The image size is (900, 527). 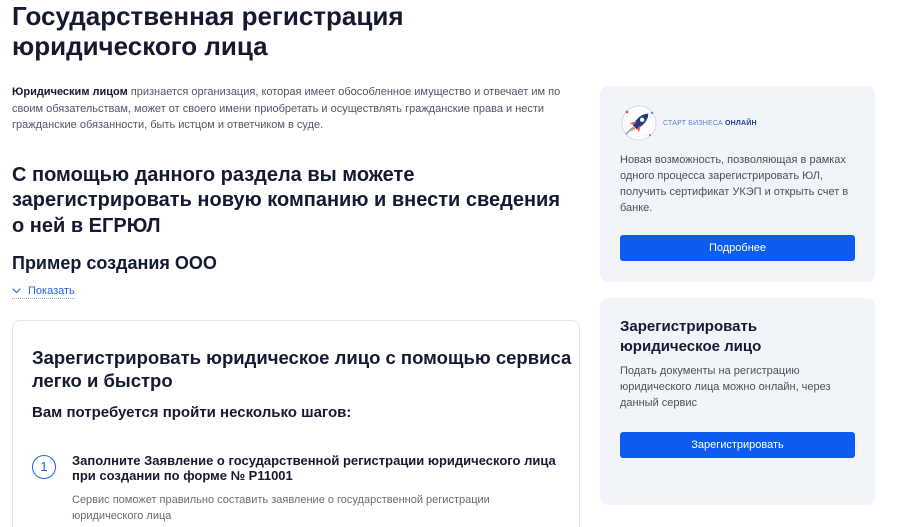 I want to click on start-business-logo: СТАРТ БИЗНЕСА ОНЛАЙН, so click(x=737, y=123).